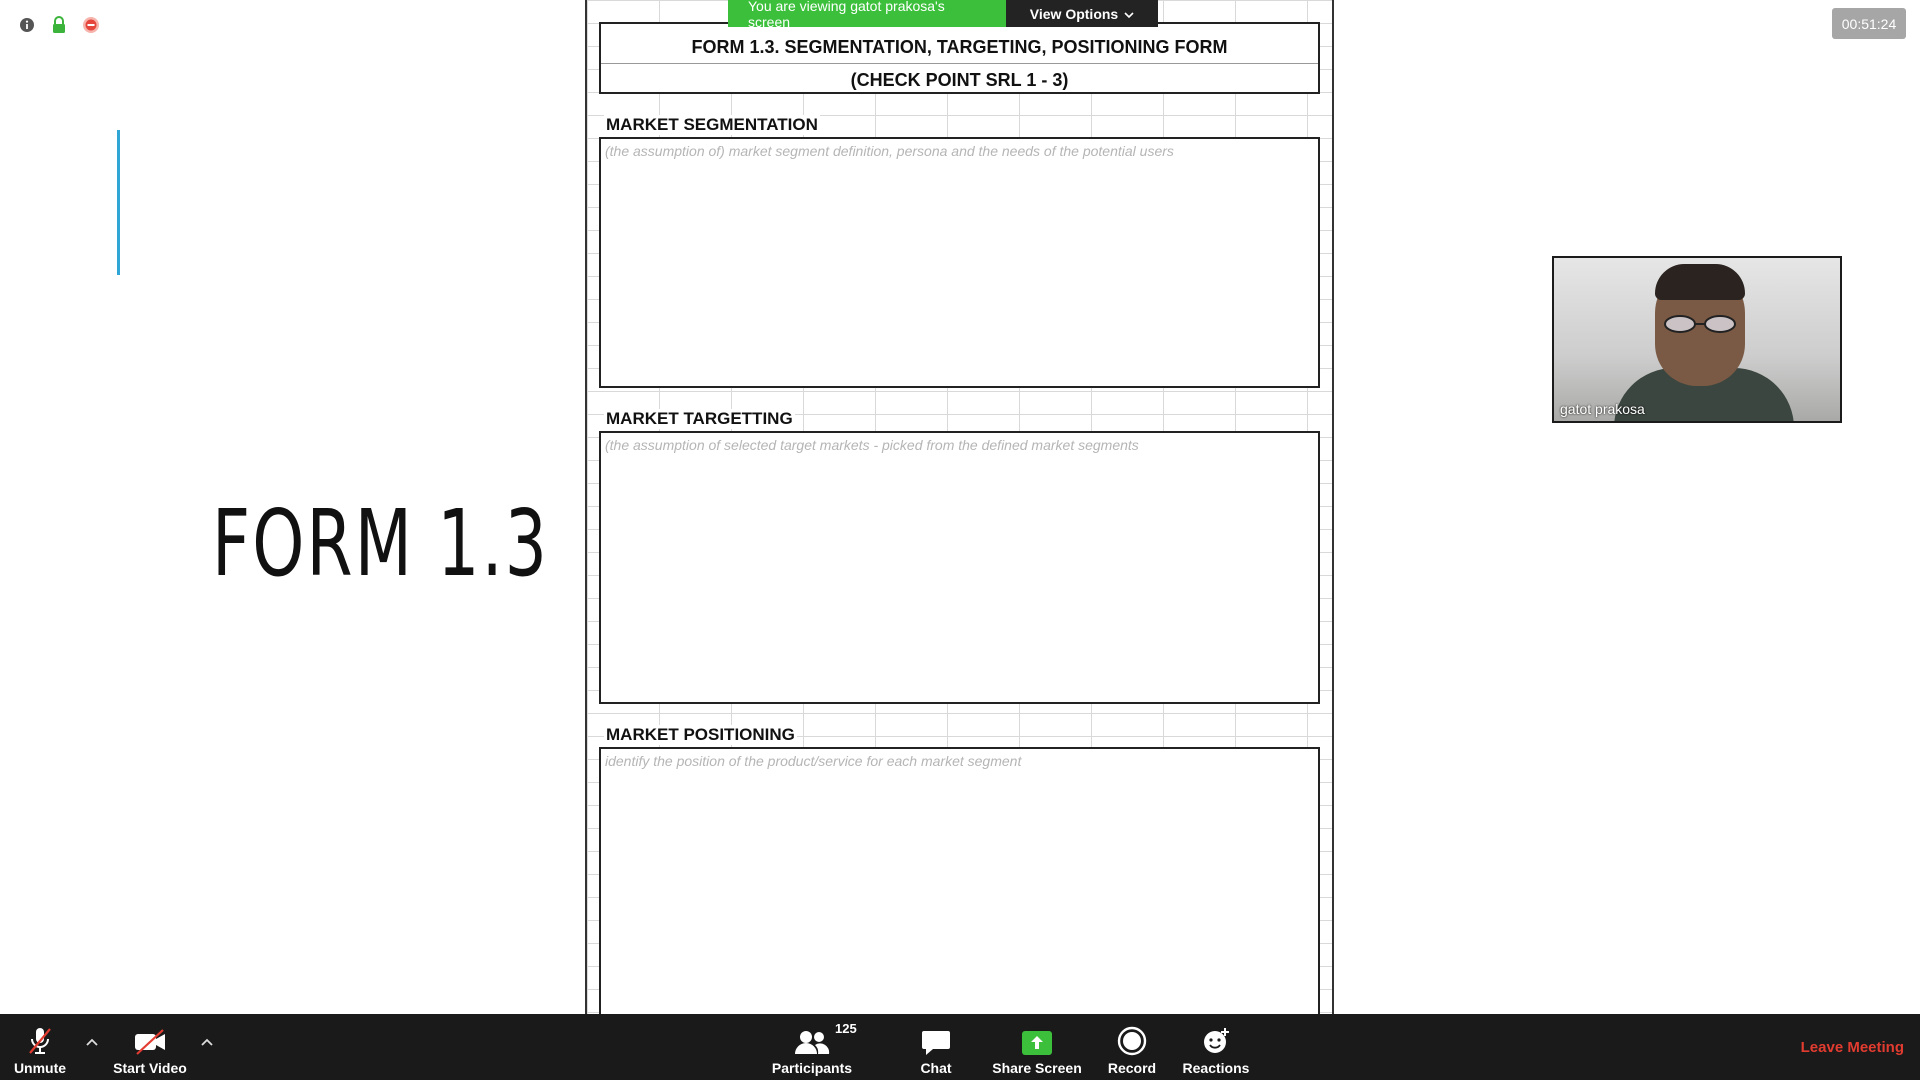 Image resolution: width=1920 pixels, height=1080 pixels. What do you see at coordinates (1216, 1068) in the screenshot?
I see `reactions-label: Reactions` at bounding box center [1216, 1068].